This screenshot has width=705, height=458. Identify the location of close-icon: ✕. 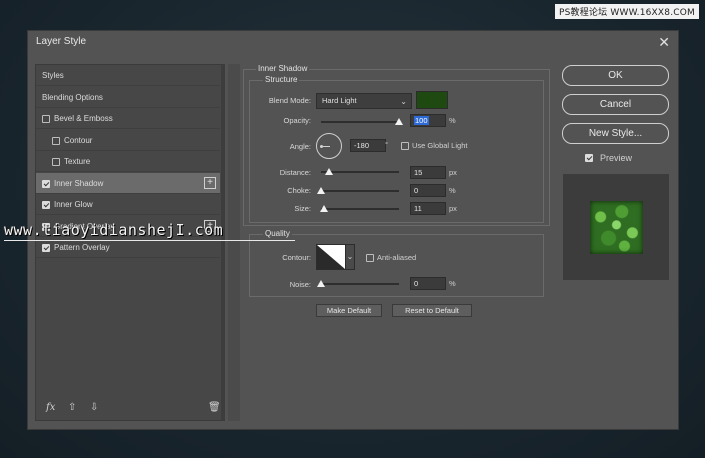
(664, 42).